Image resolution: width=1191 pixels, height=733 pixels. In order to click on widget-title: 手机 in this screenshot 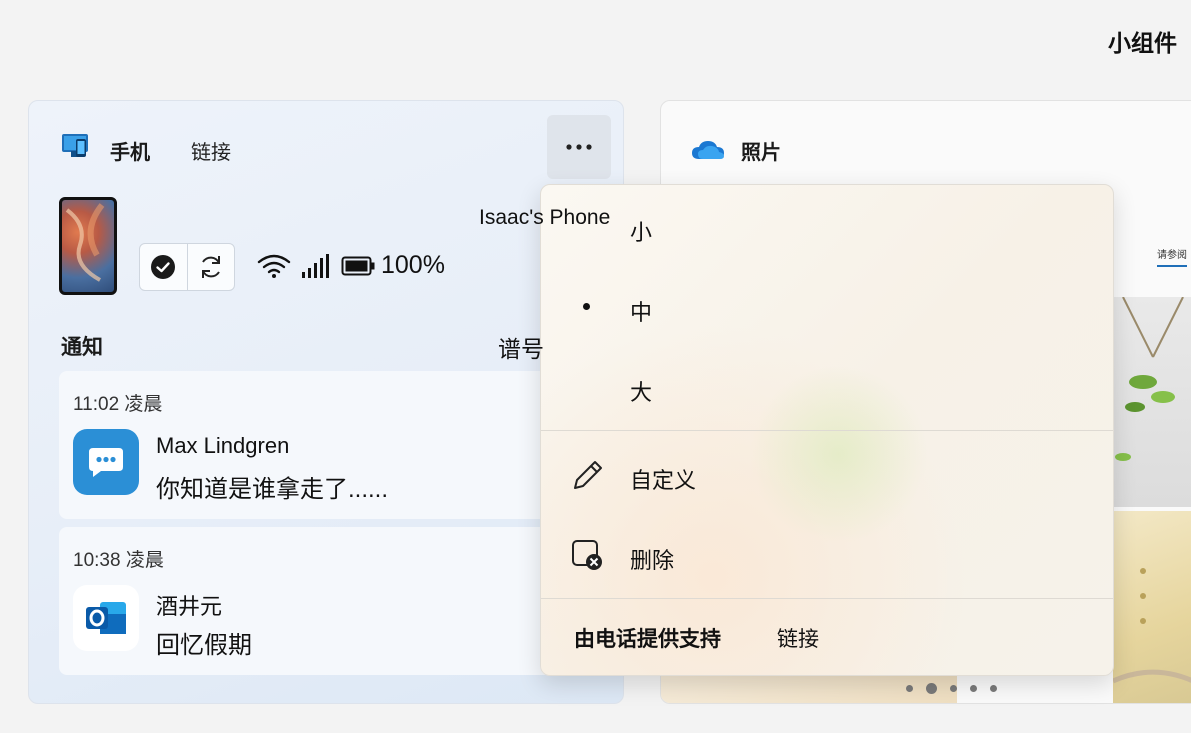, I will do `click(130, 153)`.